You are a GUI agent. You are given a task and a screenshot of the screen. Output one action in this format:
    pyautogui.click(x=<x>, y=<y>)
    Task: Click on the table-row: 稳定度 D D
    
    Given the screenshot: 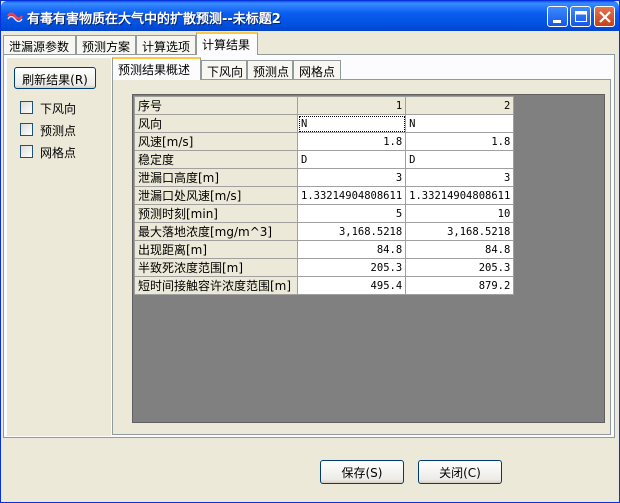 What is the action you would take?
    pyautogui.click(x=324, y=159)
    